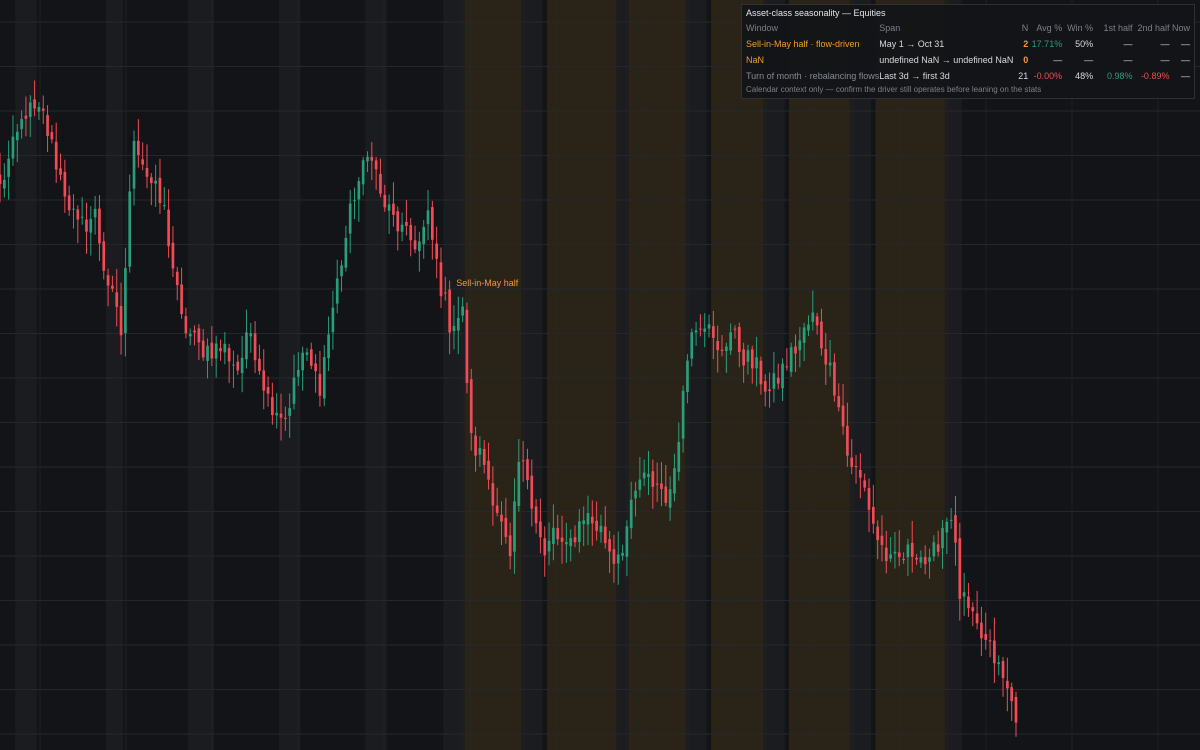  I want to click on turn-of-month-band, so click(953, 375).